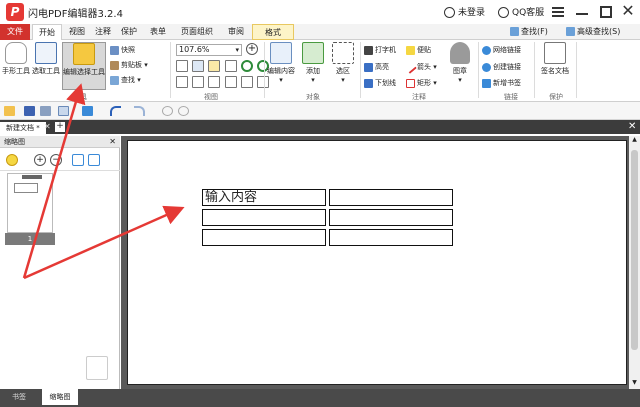 This screenshot has height=407, width=640. What do you see at coordinates (501, 83) in the screenshot?
I see `new-bookmark-button: 新增书签` at bounding box center [501, 83].